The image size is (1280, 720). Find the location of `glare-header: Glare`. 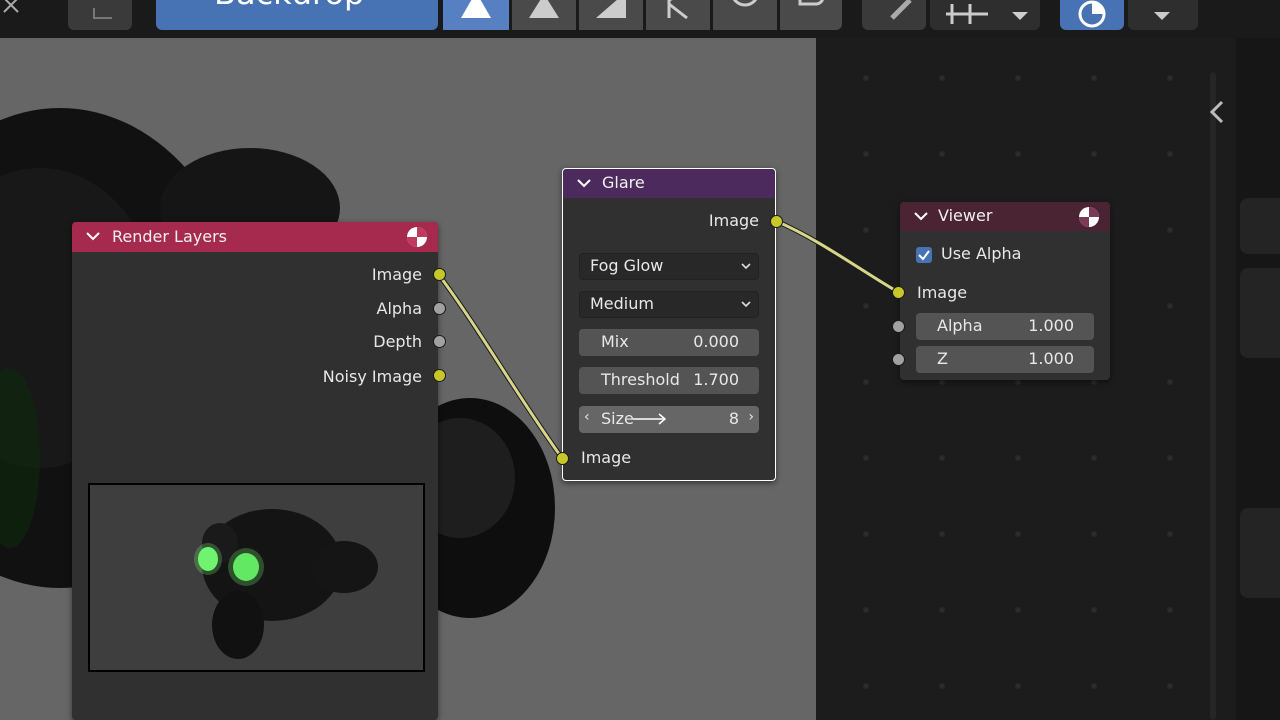

glare-header: Glare is located at coordinates (669, 183).